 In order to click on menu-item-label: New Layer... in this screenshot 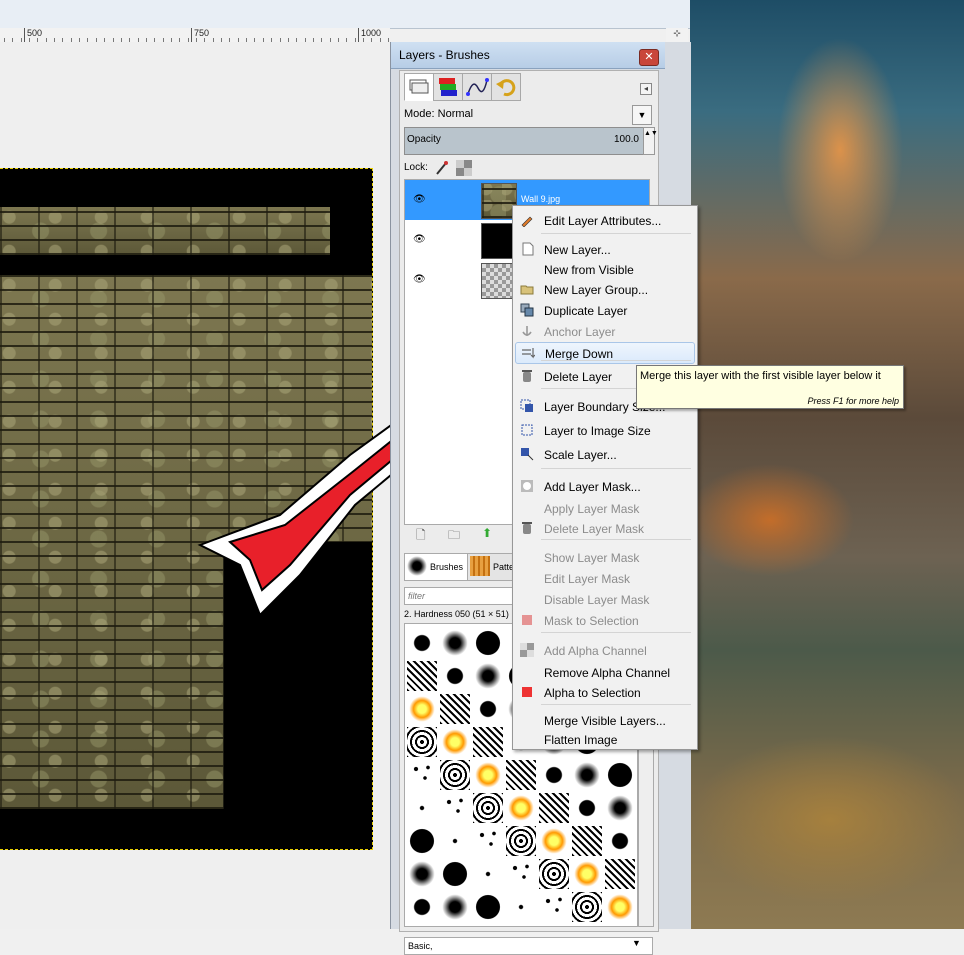, I will do `click(577, 250)`.